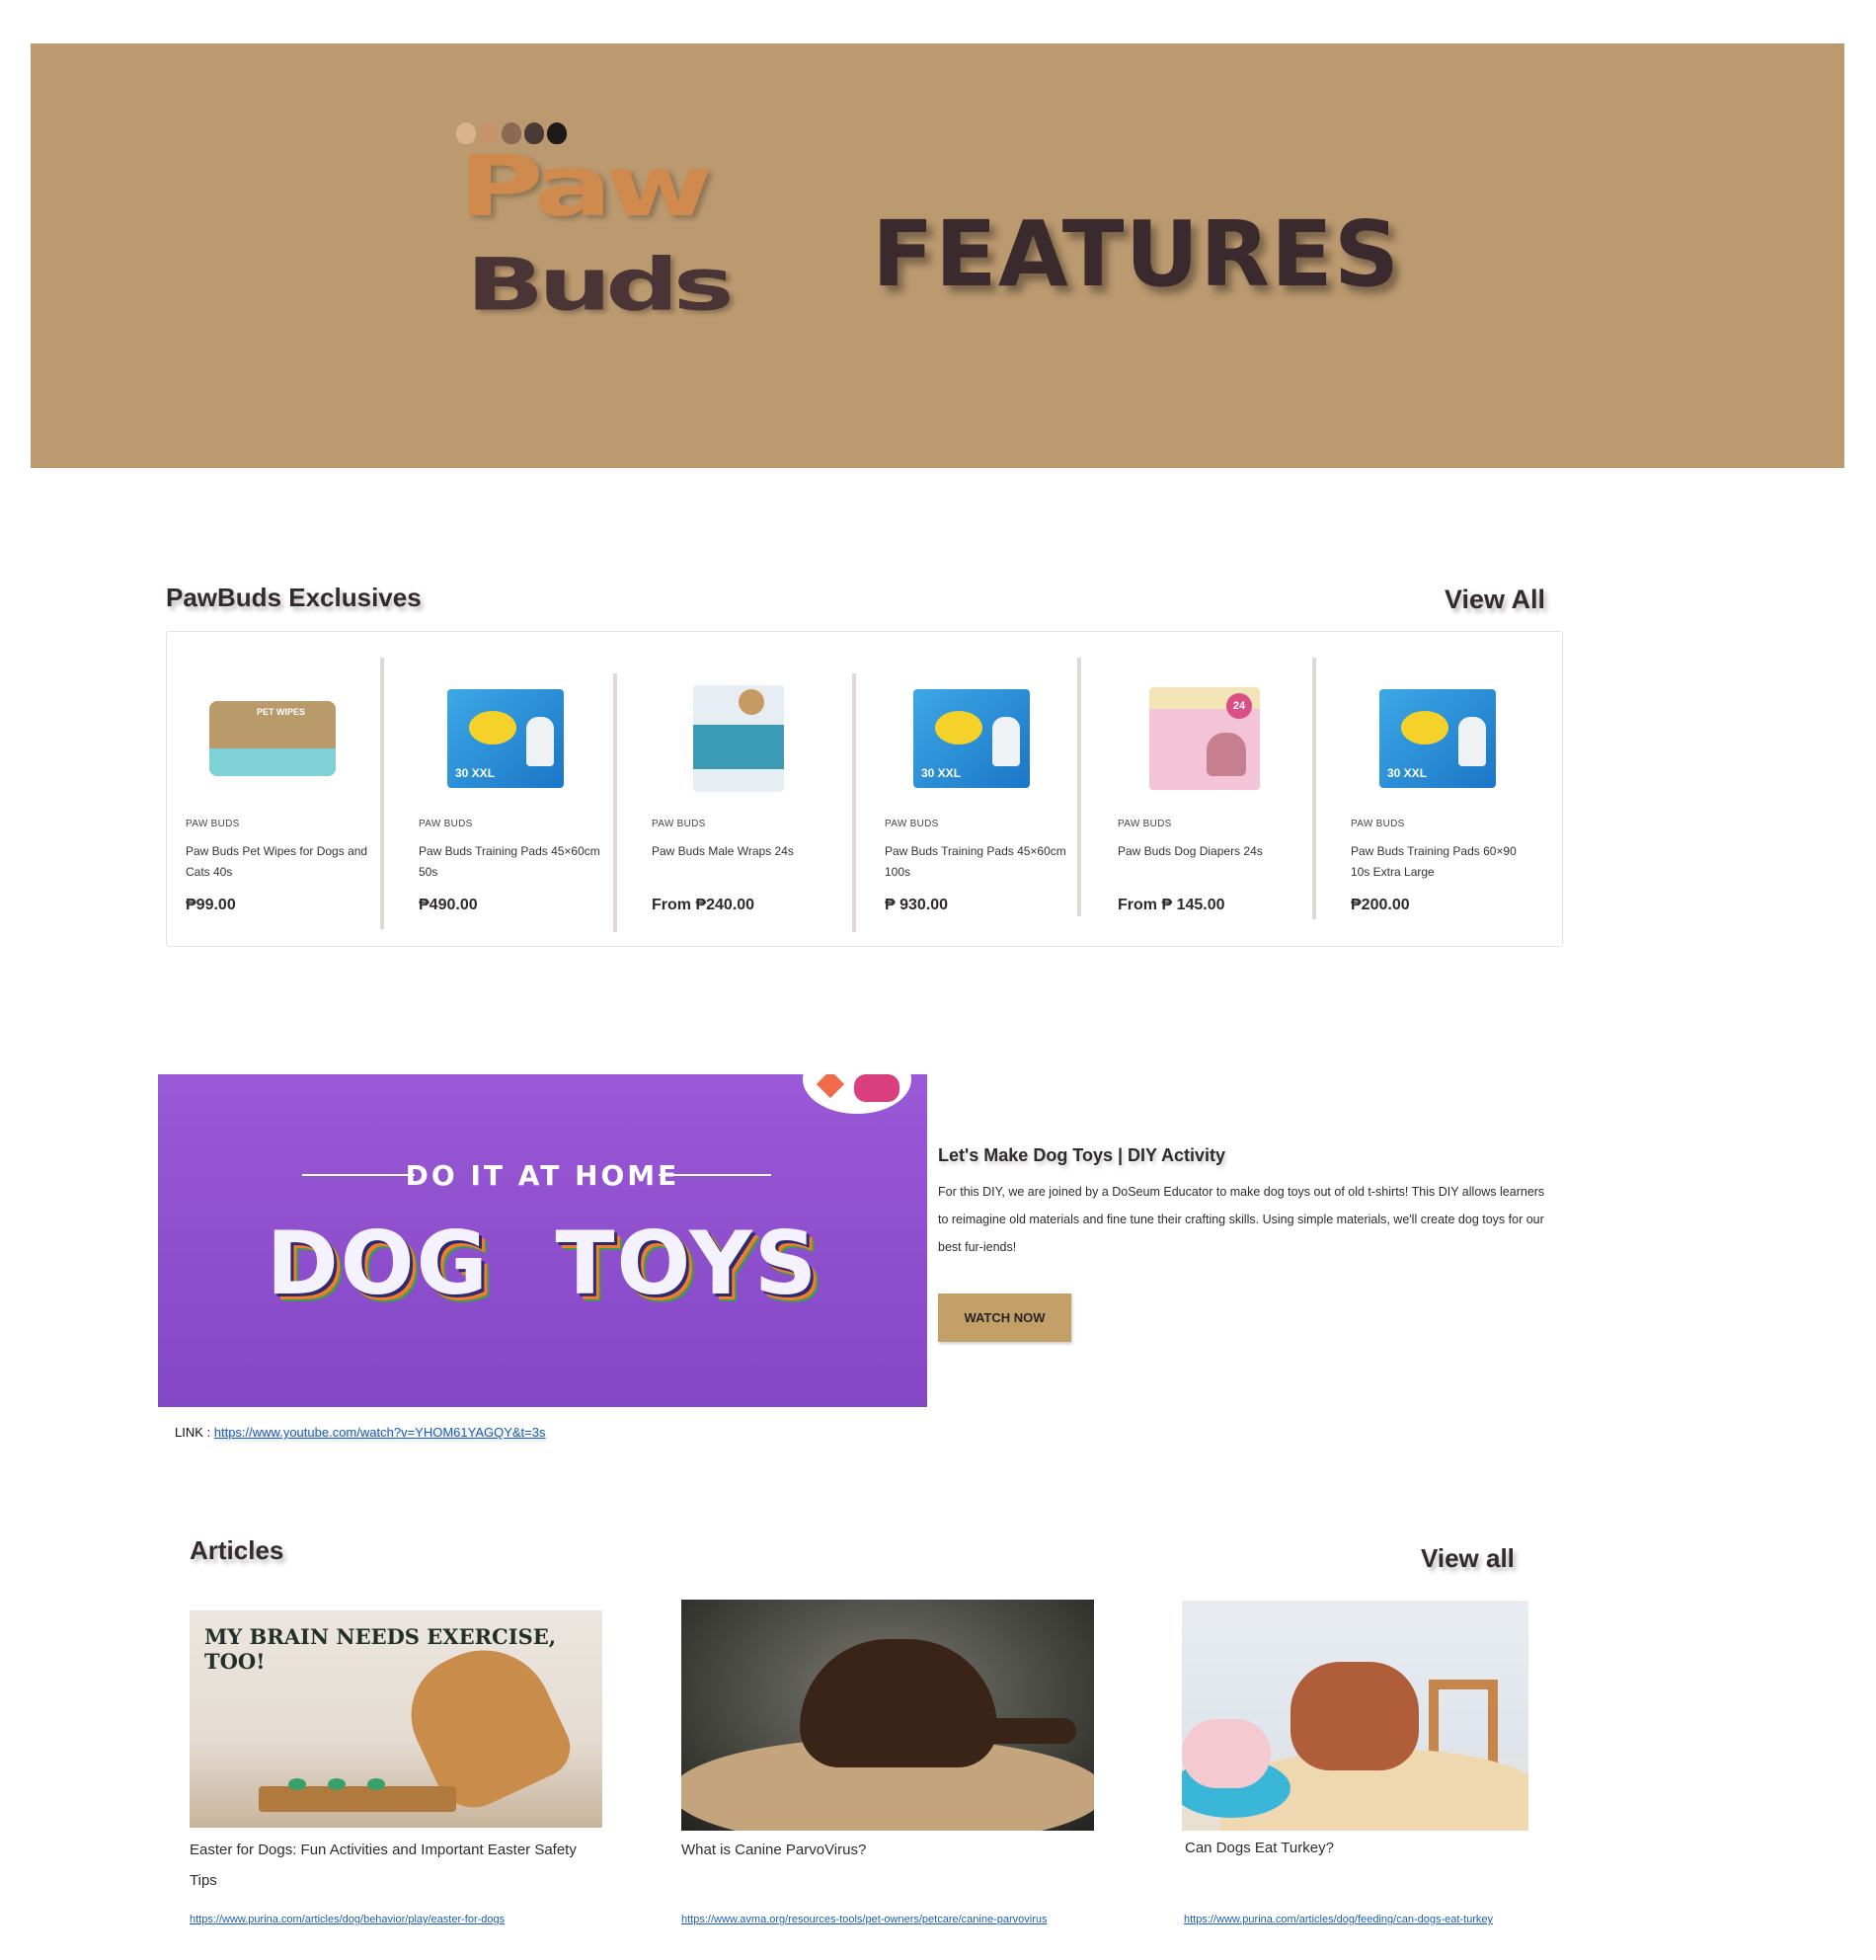 The width and height of the screenshot is (1876, 1960). Describe the element at coordinates (1495, 600) in the screenshot. I see `exclusives-view-all-link: View All` at that location.